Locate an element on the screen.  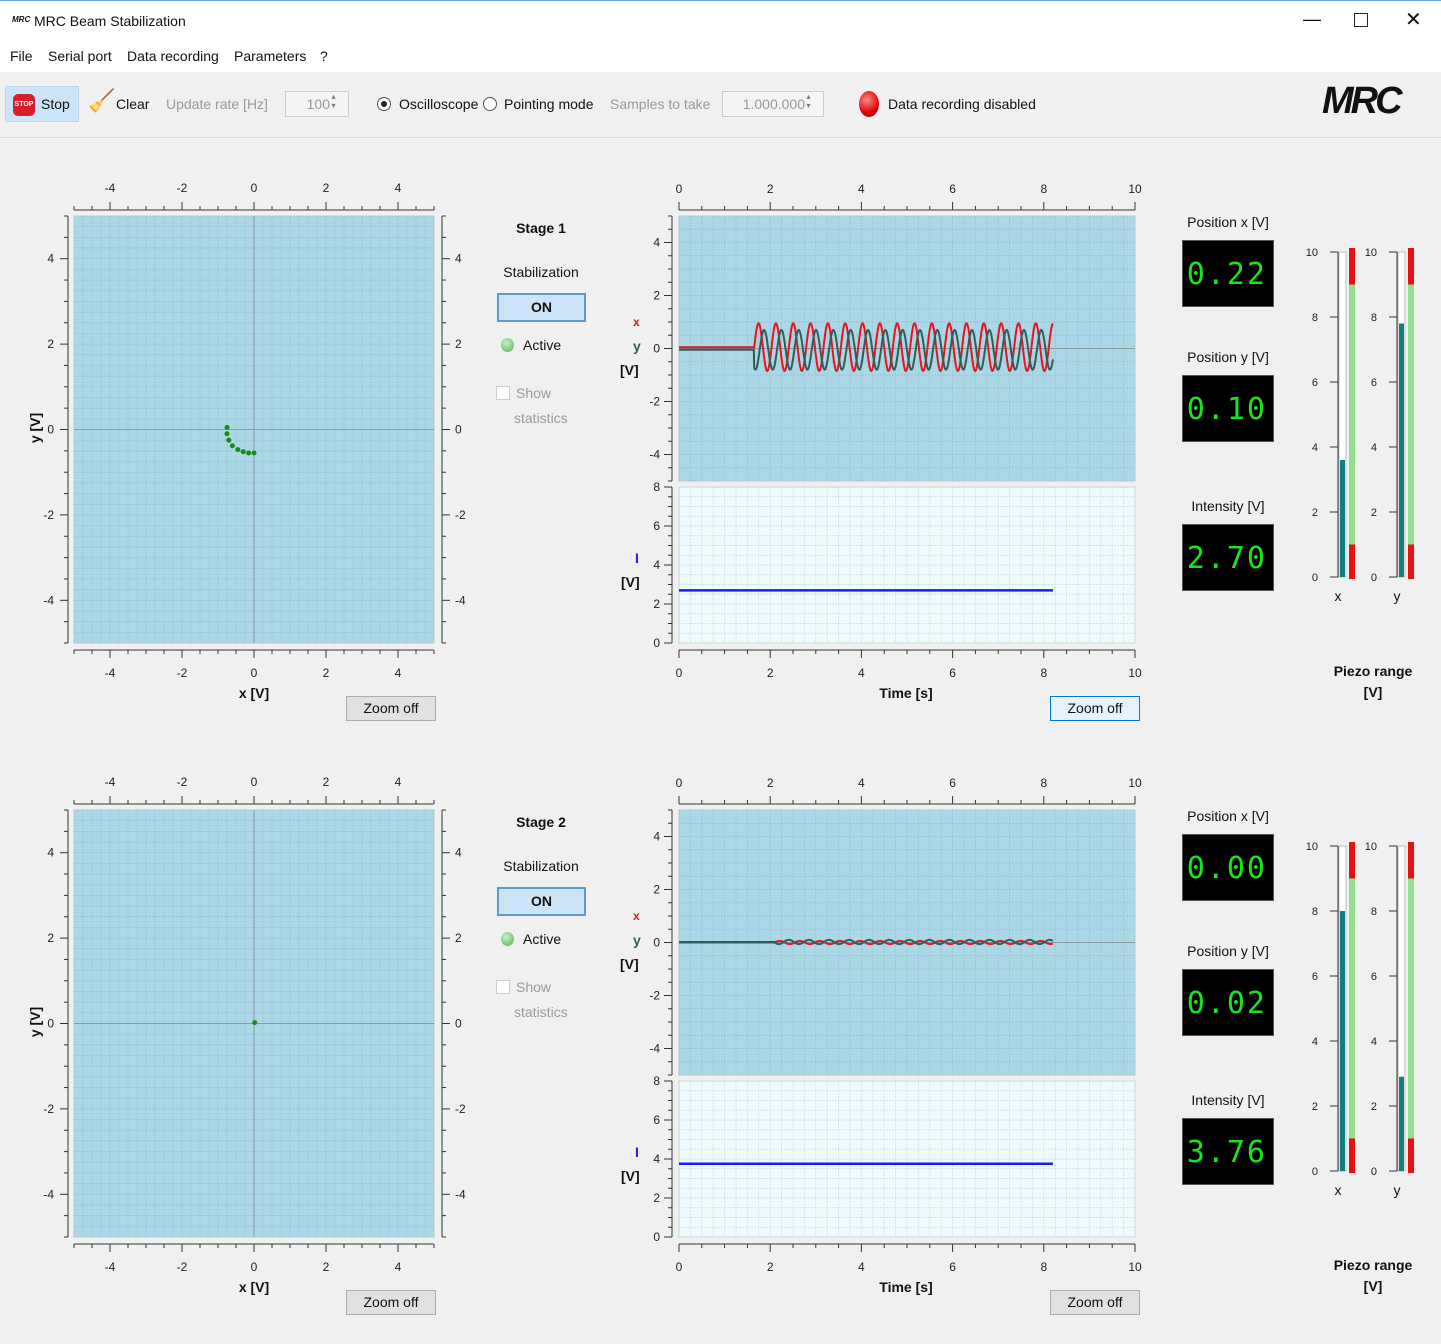
pos-ylabel-x: x is located at coordinates (636, 322).